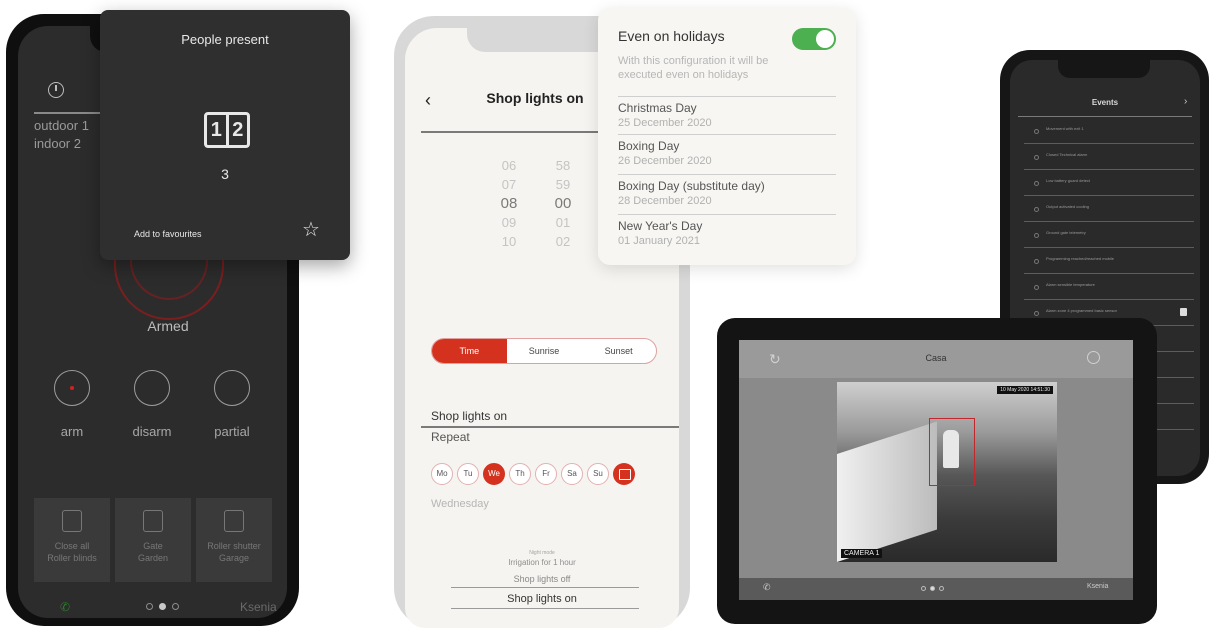 The image size is (1209, 628). Describe the element at coordinates (232, 388) in the screenshot. I see `partial-button` at that location.